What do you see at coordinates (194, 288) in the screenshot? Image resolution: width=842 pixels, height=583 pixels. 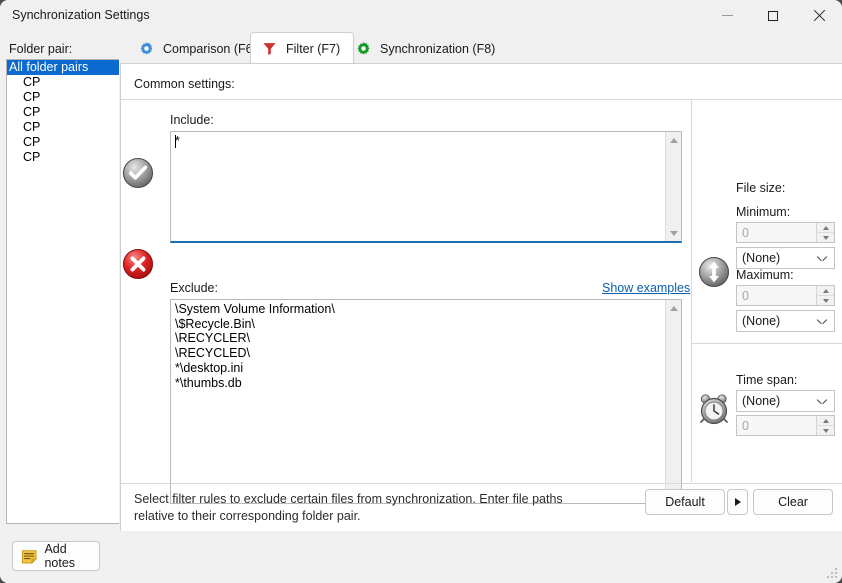 I see `exclude-label: Exclude:` at bounding box center [194, 288].